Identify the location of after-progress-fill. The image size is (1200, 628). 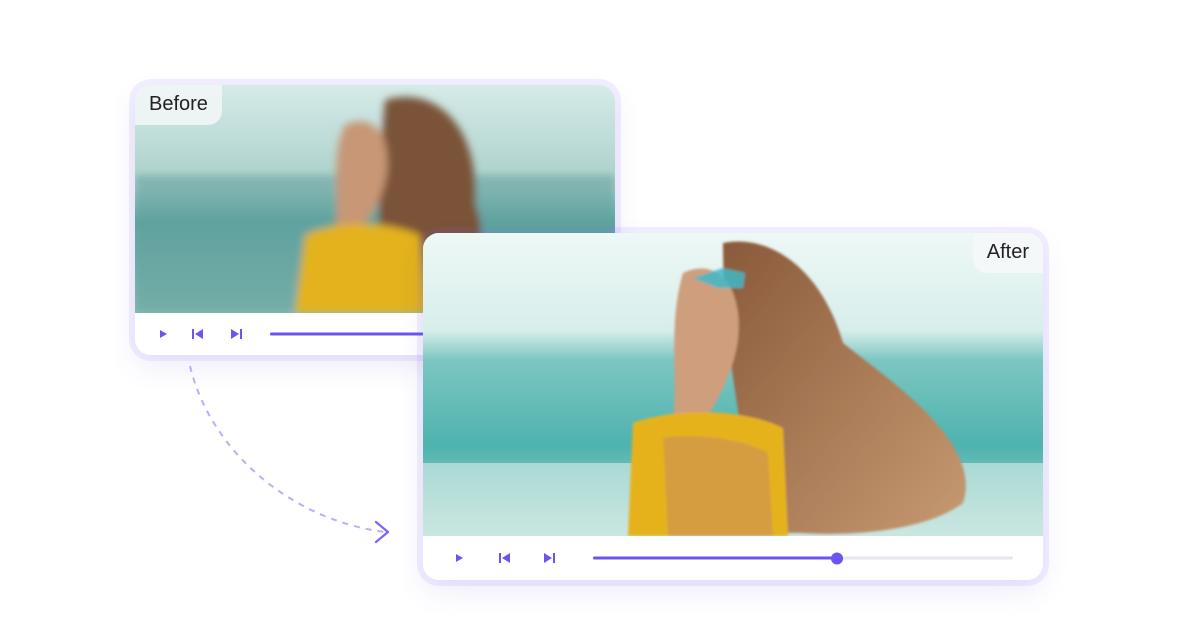
(715, 558).